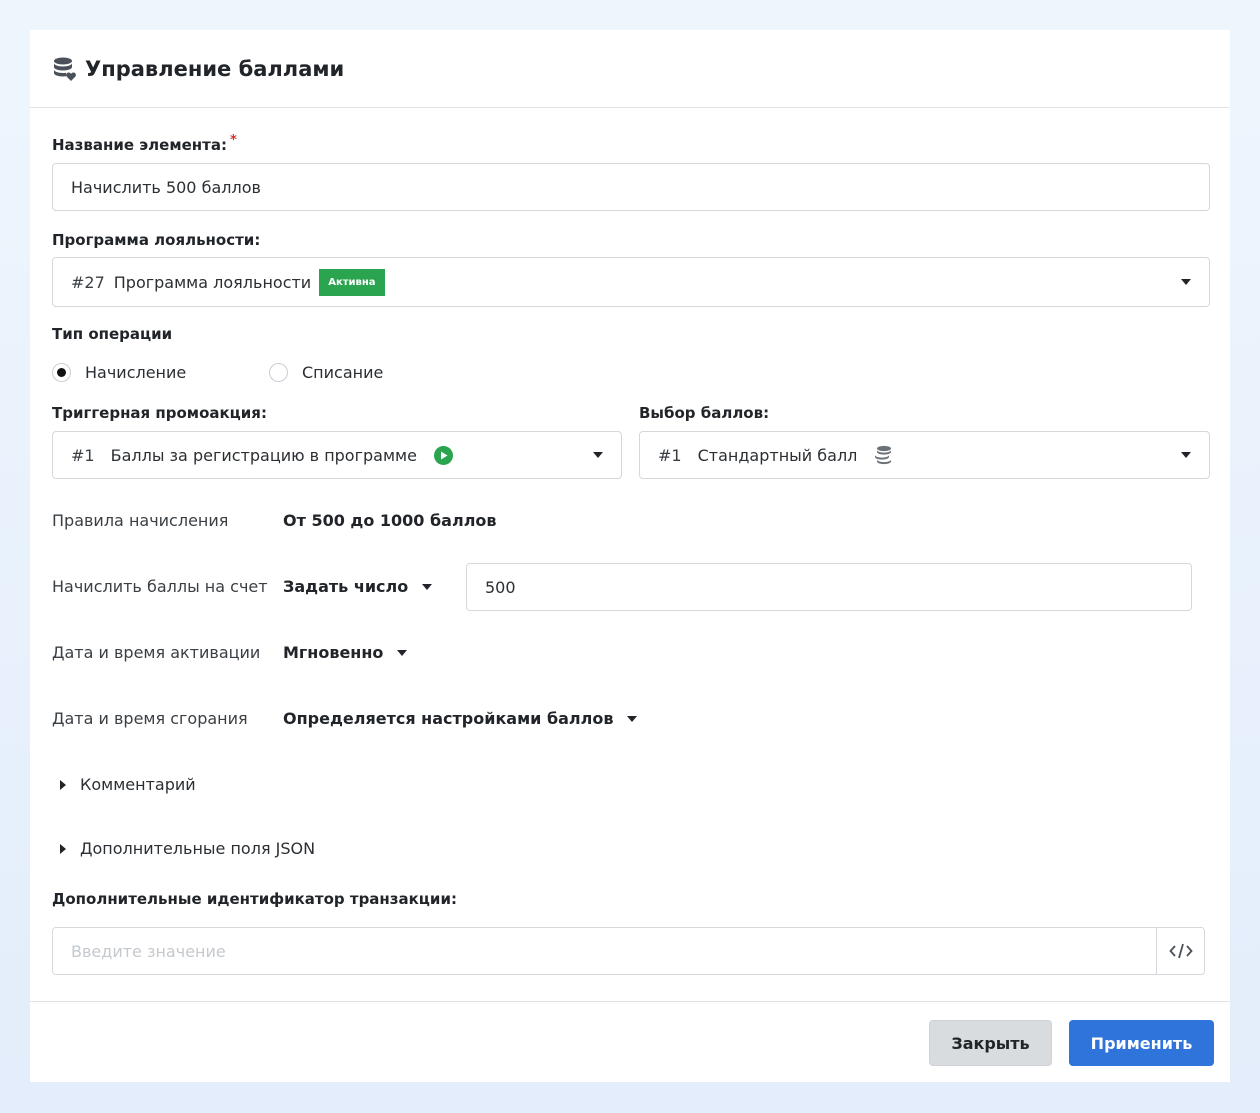 The image size is (1260, 1113). Describe the element at coordinates (166, 187) in the screenshot. I see `name-input-value: Начислить 500 баллов` at that location.